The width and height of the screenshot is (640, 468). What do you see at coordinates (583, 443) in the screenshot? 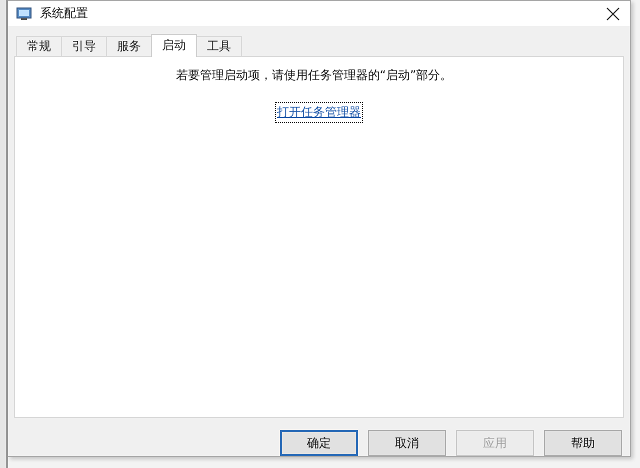
I see `dialog-button: 帮助` at bounding box center [583, 443].